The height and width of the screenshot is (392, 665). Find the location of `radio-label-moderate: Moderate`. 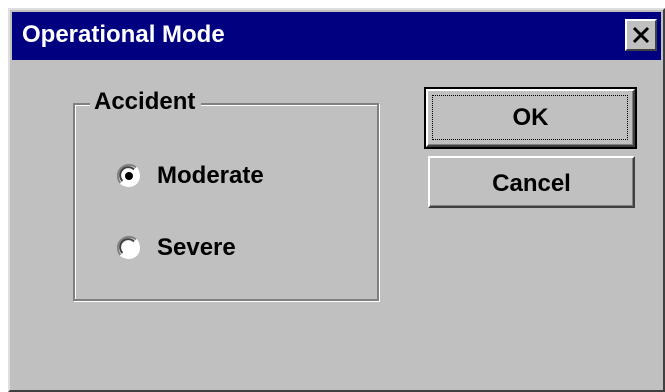

radio-label-moderate: Moderate is located at coordinates (210, 176).